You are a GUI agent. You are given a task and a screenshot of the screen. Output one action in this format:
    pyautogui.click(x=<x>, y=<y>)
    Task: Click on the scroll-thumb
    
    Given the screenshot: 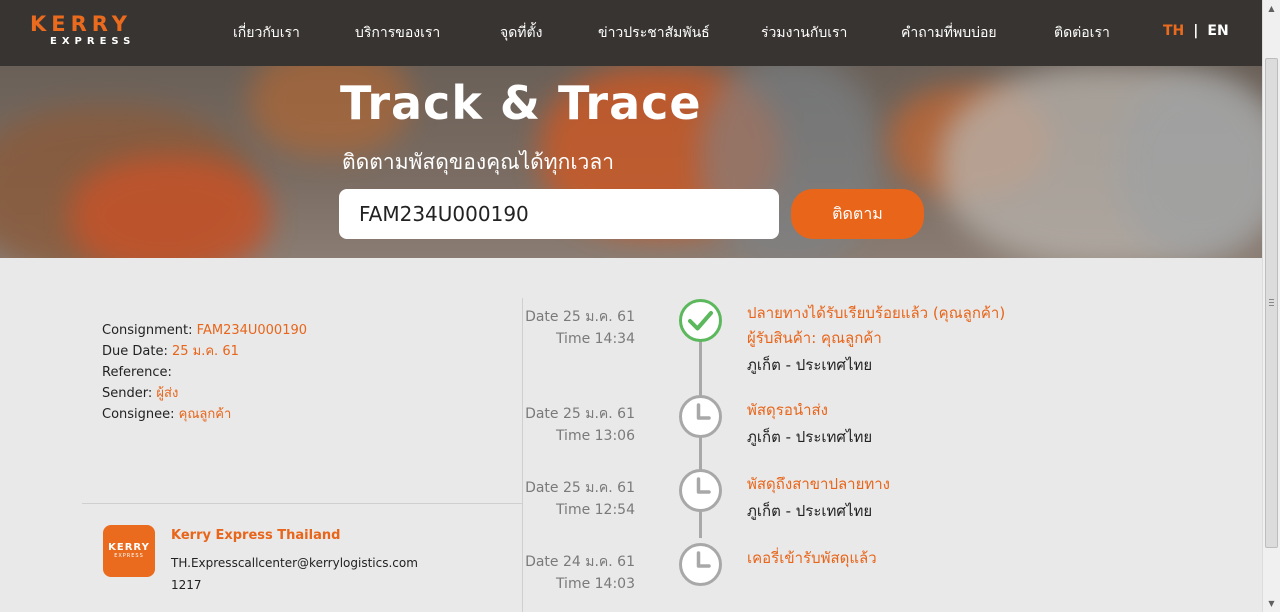 What is the action you would take?
    pyautogui.click(x=1271, y=303)
    